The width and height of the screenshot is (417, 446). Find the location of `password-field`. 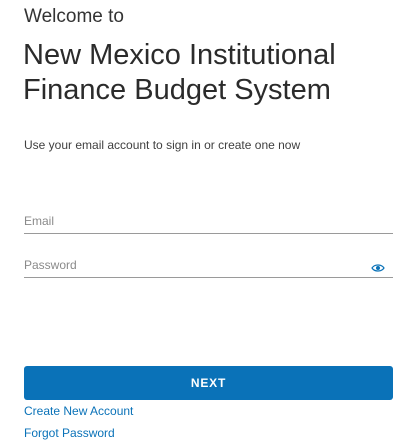

password-field is located at coordinates (208, 266).